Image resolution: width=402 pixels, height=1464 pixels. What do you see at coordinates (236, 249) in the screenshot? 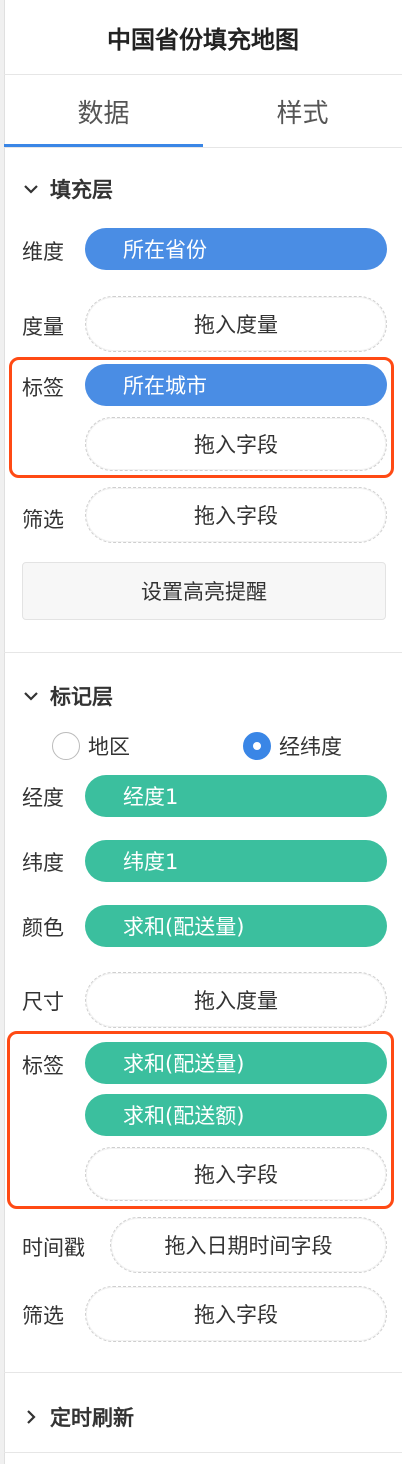
I see `dimension-field-pill: 所在省份` at bounding box center [236, 249].